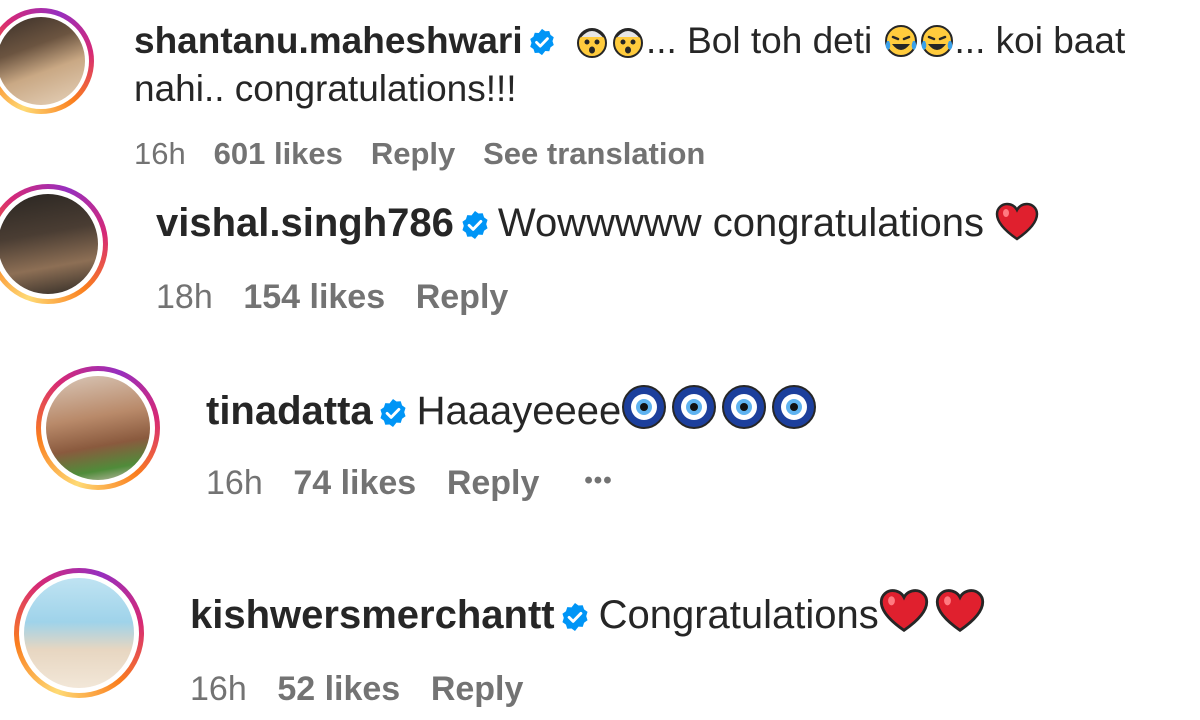 The width and height of the screenshot is (1200, 720). I want to click on more-options-icon: •••, so click(598, 480).